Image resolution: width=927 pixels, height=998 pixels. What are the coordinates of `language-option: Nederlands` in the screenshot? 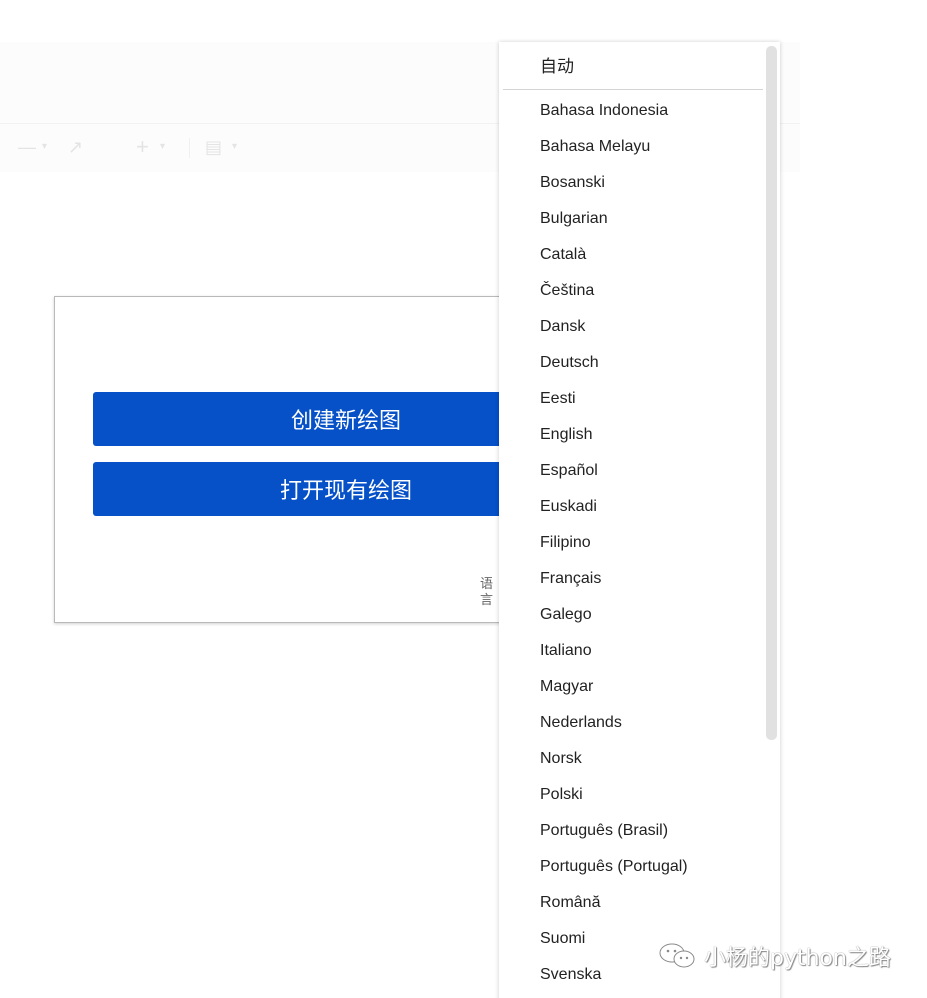 It's located at (631, 723).